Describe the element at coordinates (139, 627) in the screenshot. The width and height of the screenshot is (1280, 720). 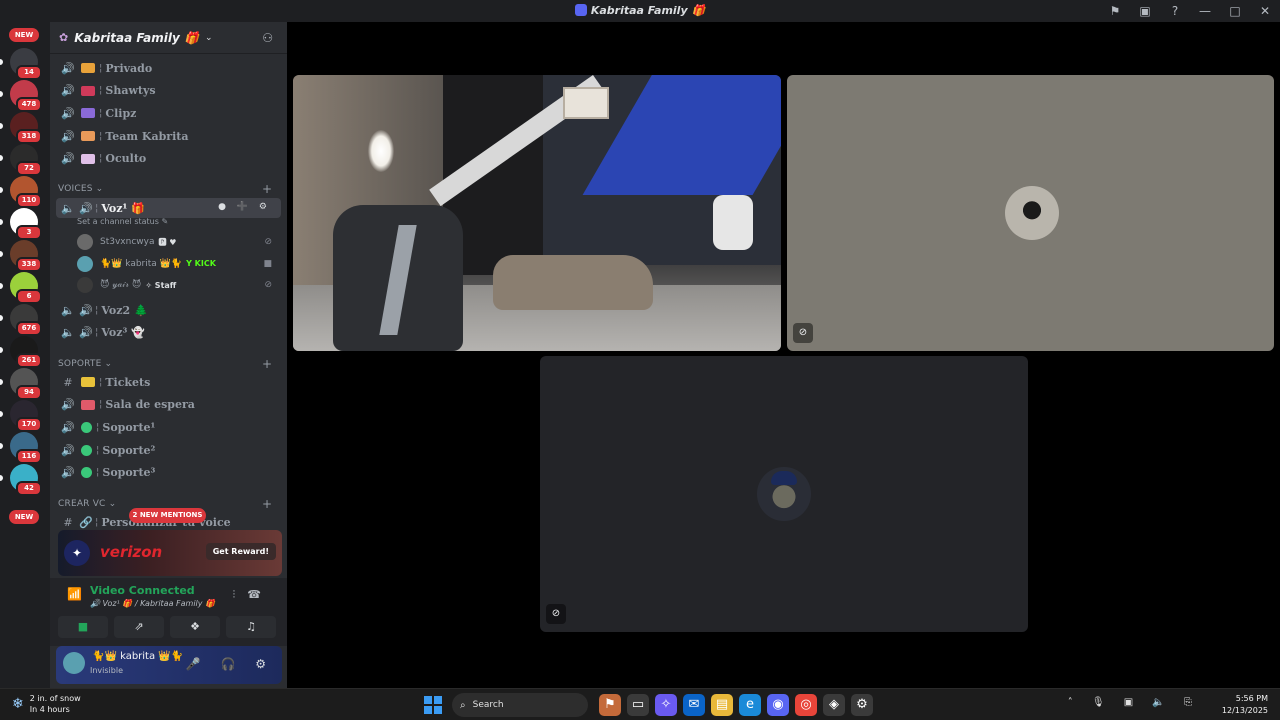
I see `screen-share-button: ⇗` at that location.